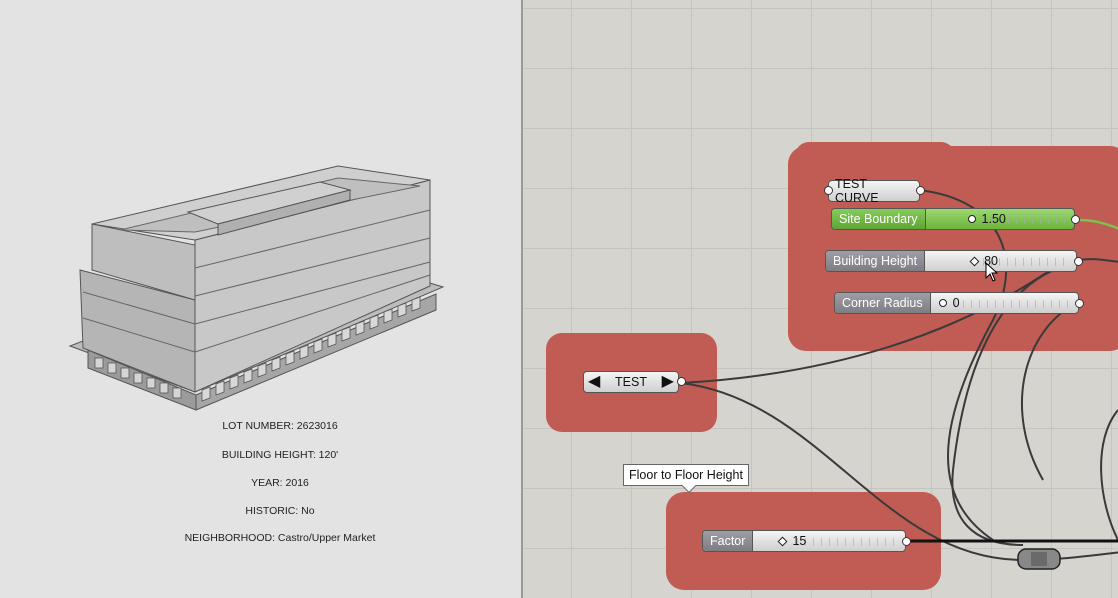 The width and height of the screenshot is (1118, 598). What do you see at coordinates (920, 190) in the screenshot?
I see `port-test-curve-out` at bounding box center [920, 190].